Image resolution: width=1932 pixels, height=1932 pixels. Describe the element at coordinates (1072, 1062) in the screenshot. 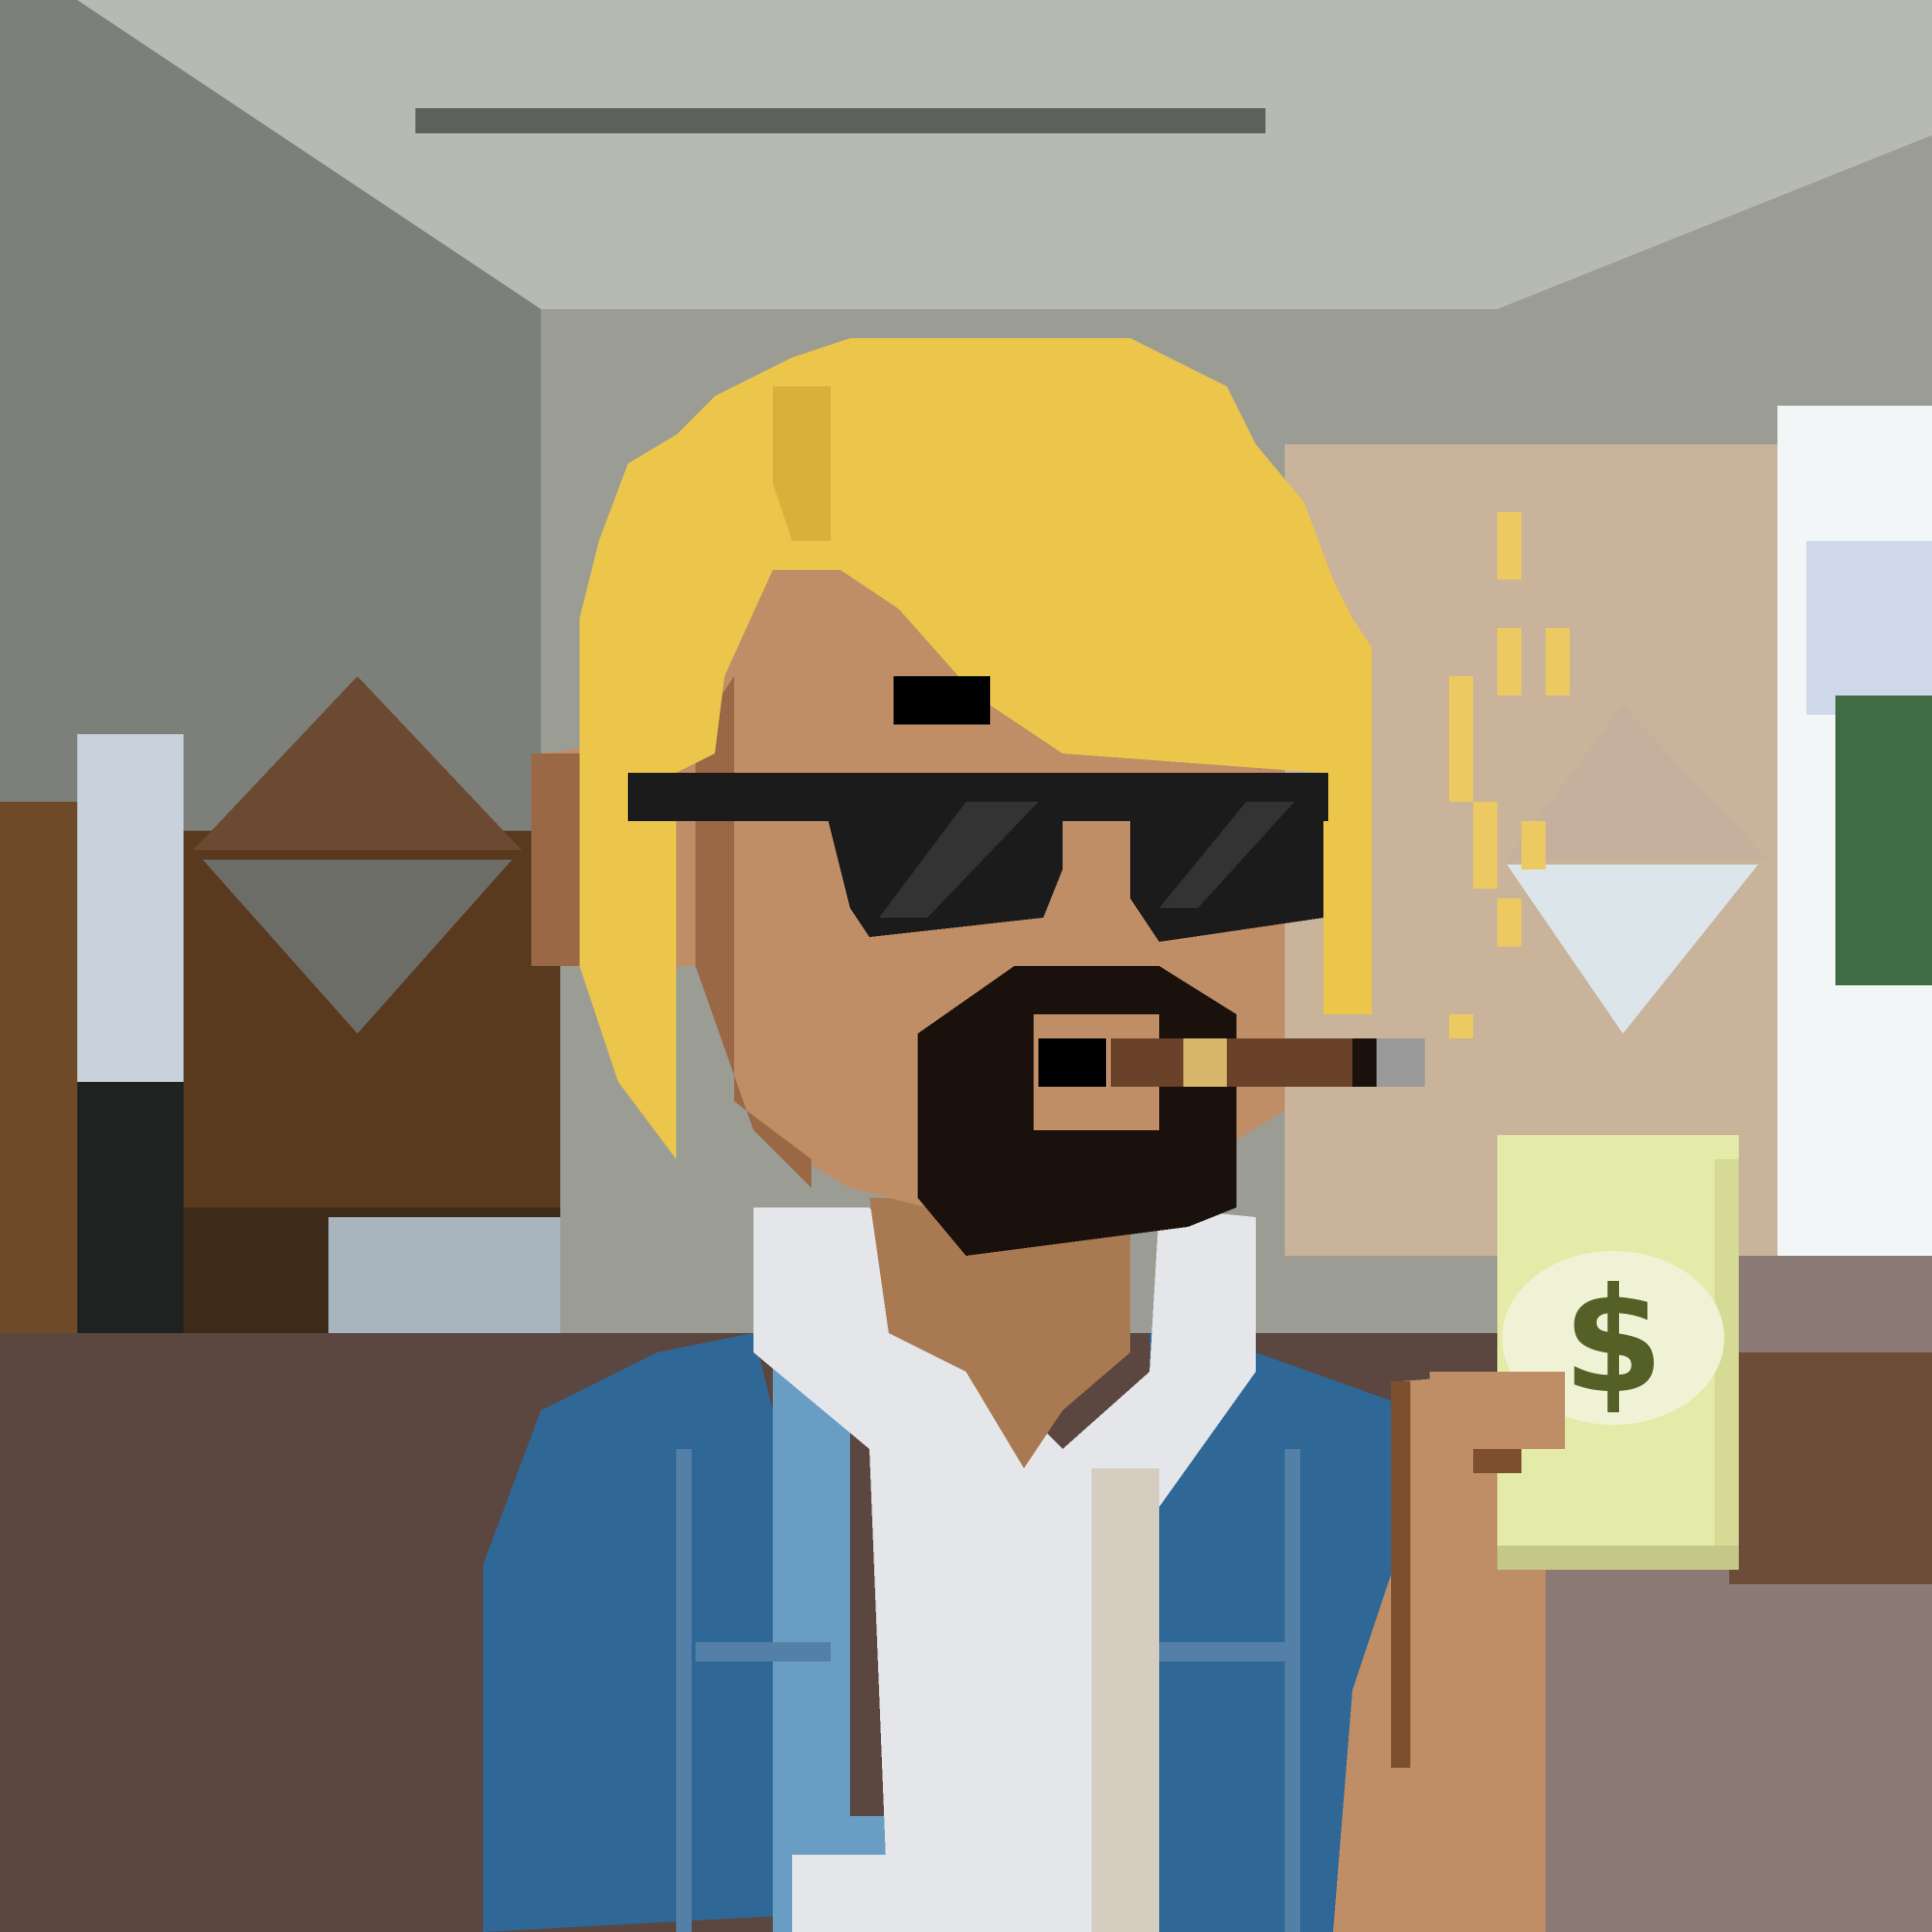

I see `mouth-dark` at that location.